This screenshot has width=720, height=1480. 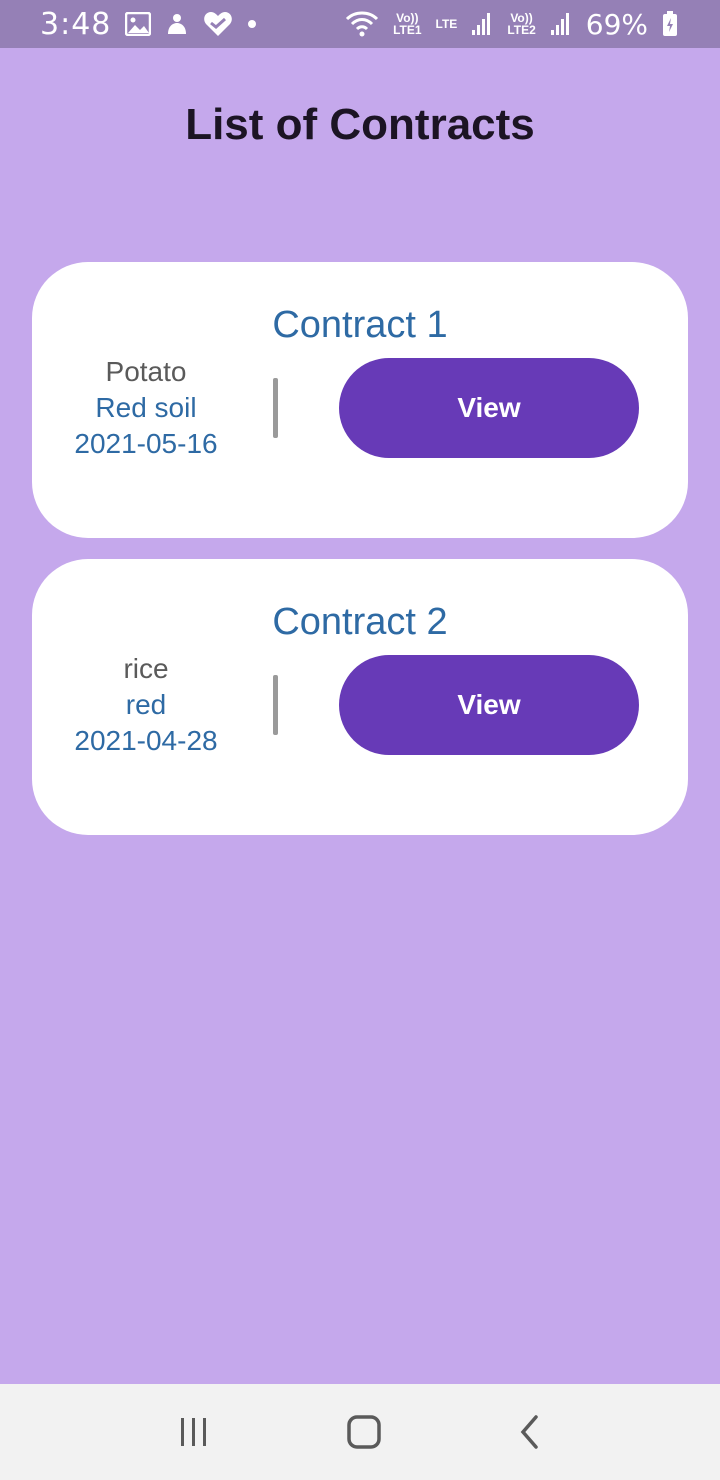 I want to click on app-icon, so click(x=177, y=24).